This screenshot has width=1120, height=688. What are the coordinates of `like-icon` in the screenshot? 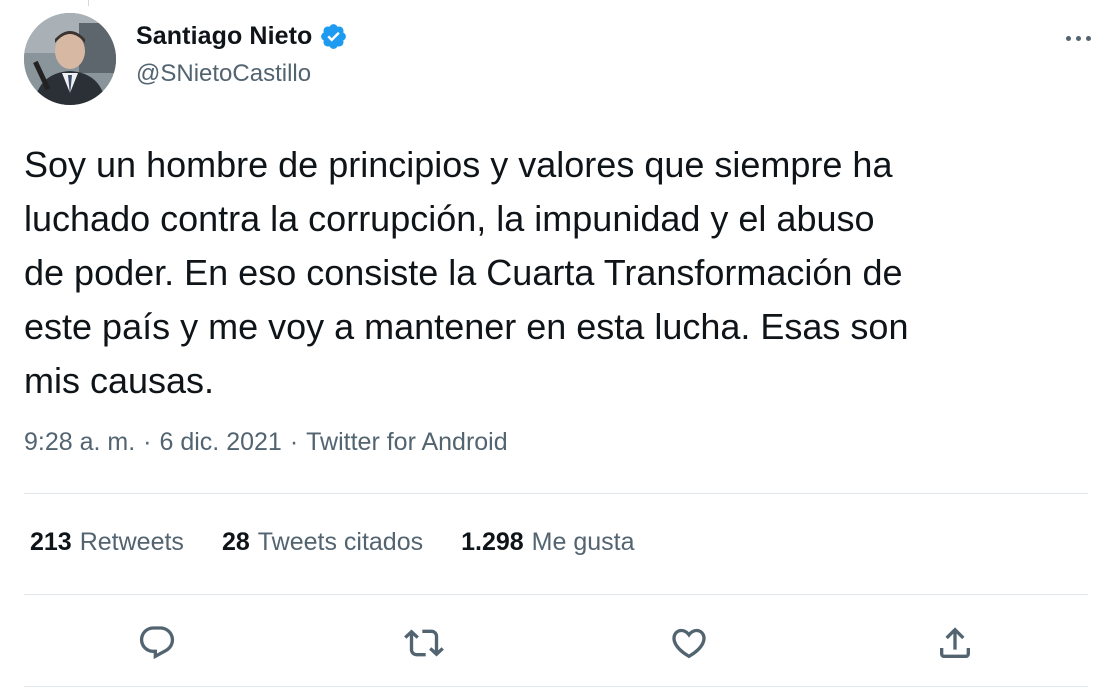 It's located at (689, 643).